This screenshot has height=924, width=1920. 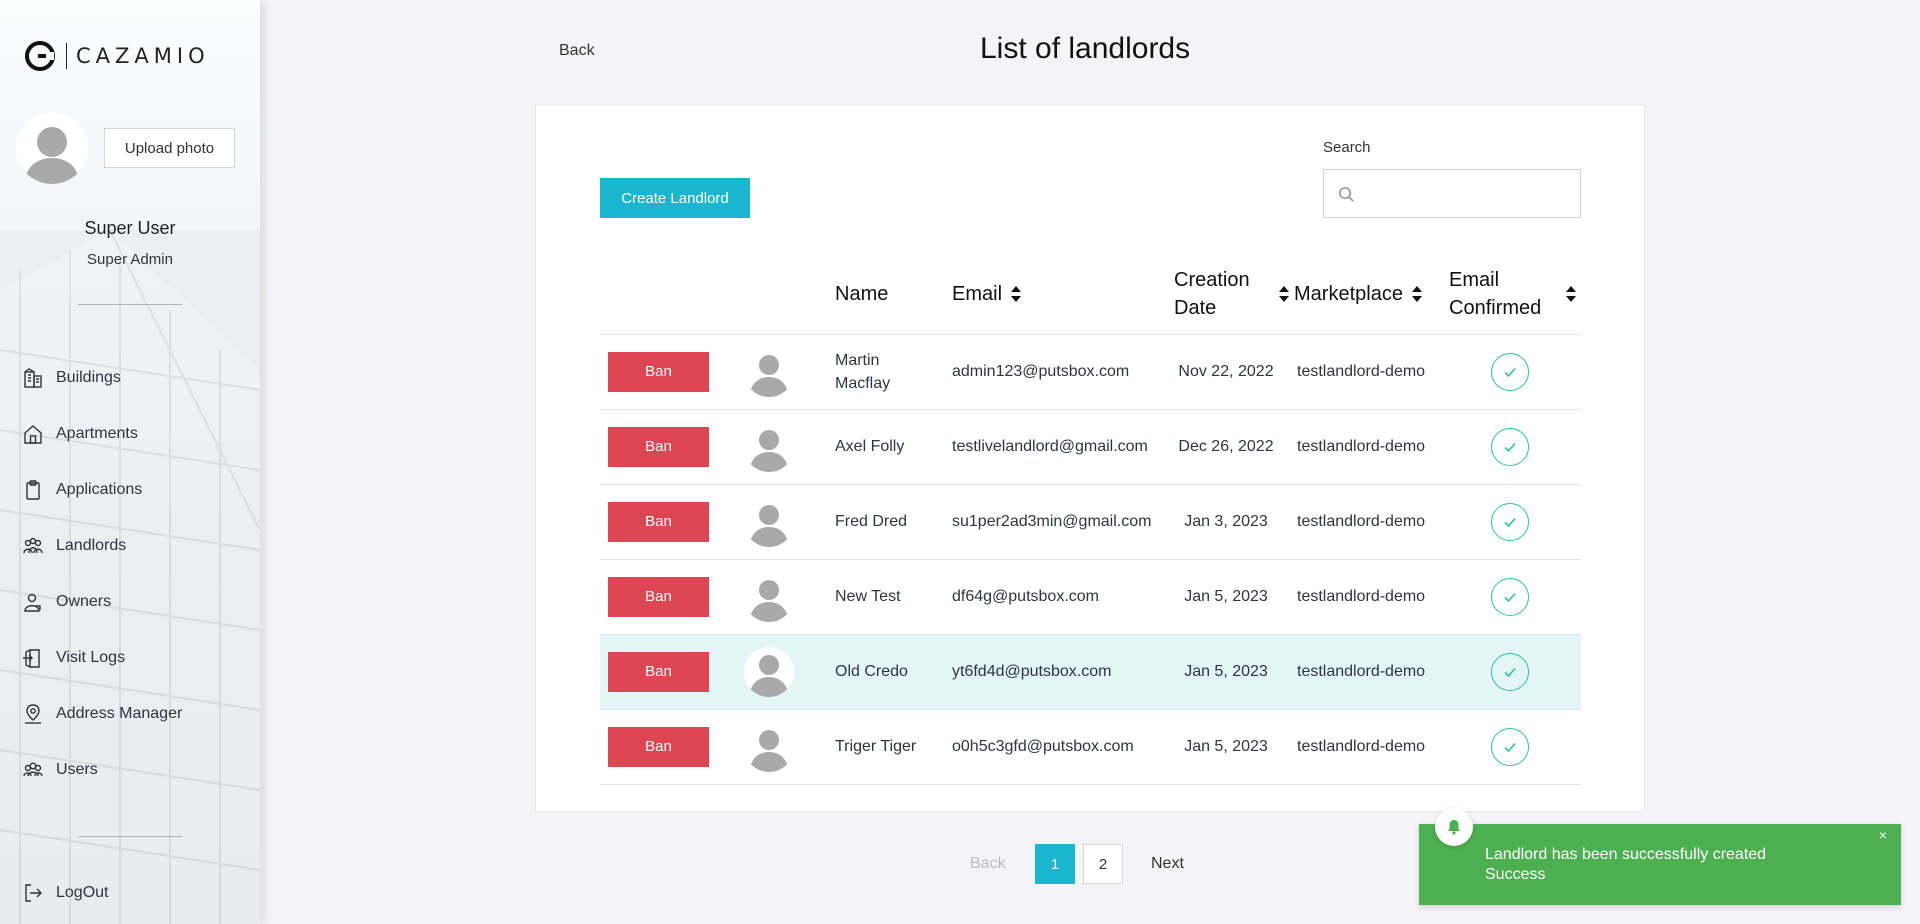 I want to click on cell-email-confirmed, so click(x=1515, y=372).